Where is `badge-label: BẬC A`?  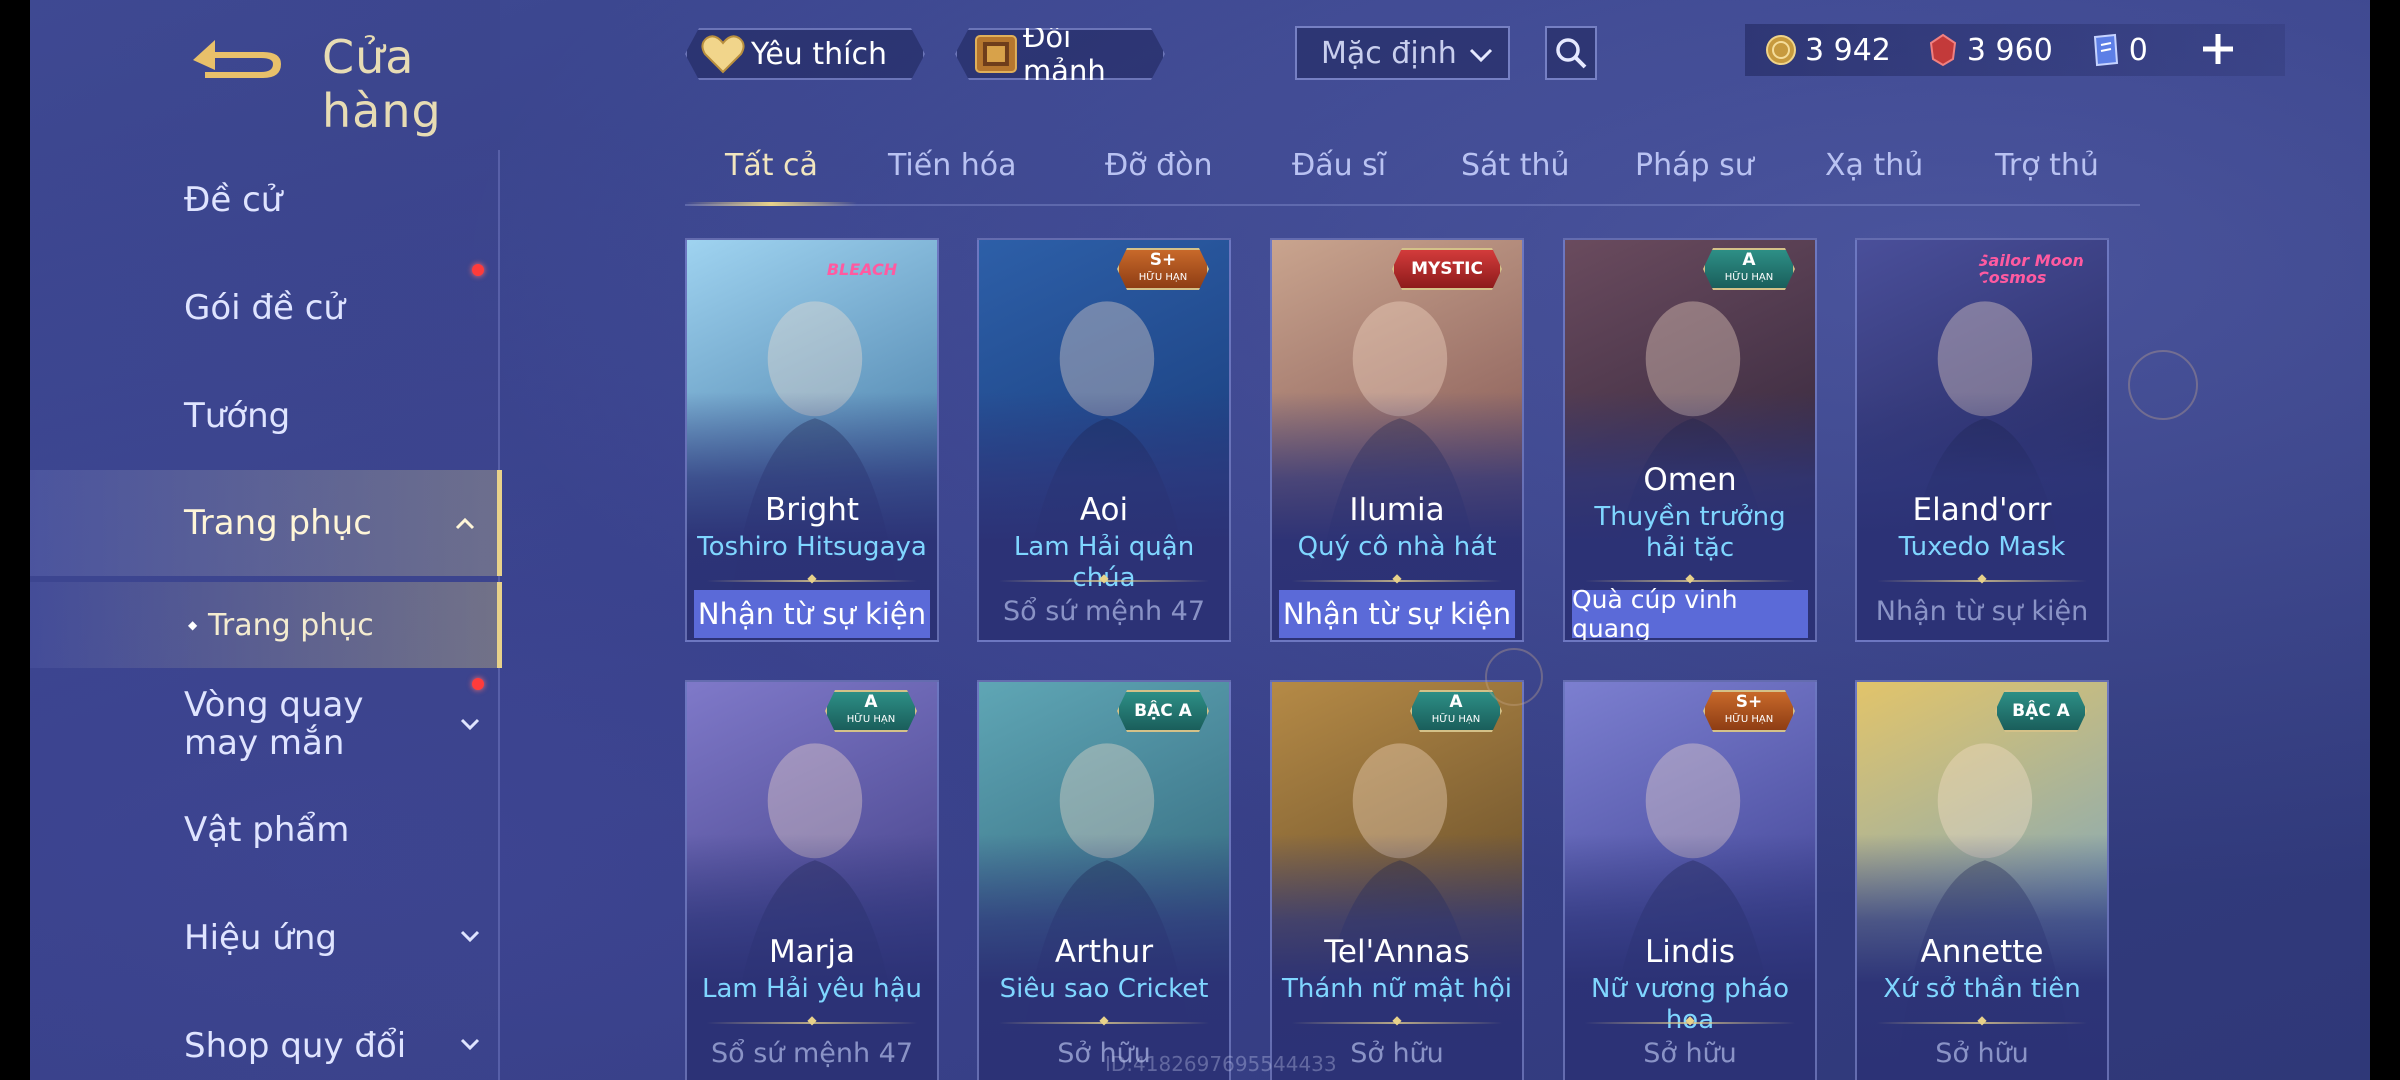
badge-label: BẬC A is located at coordinates (1163, 710).